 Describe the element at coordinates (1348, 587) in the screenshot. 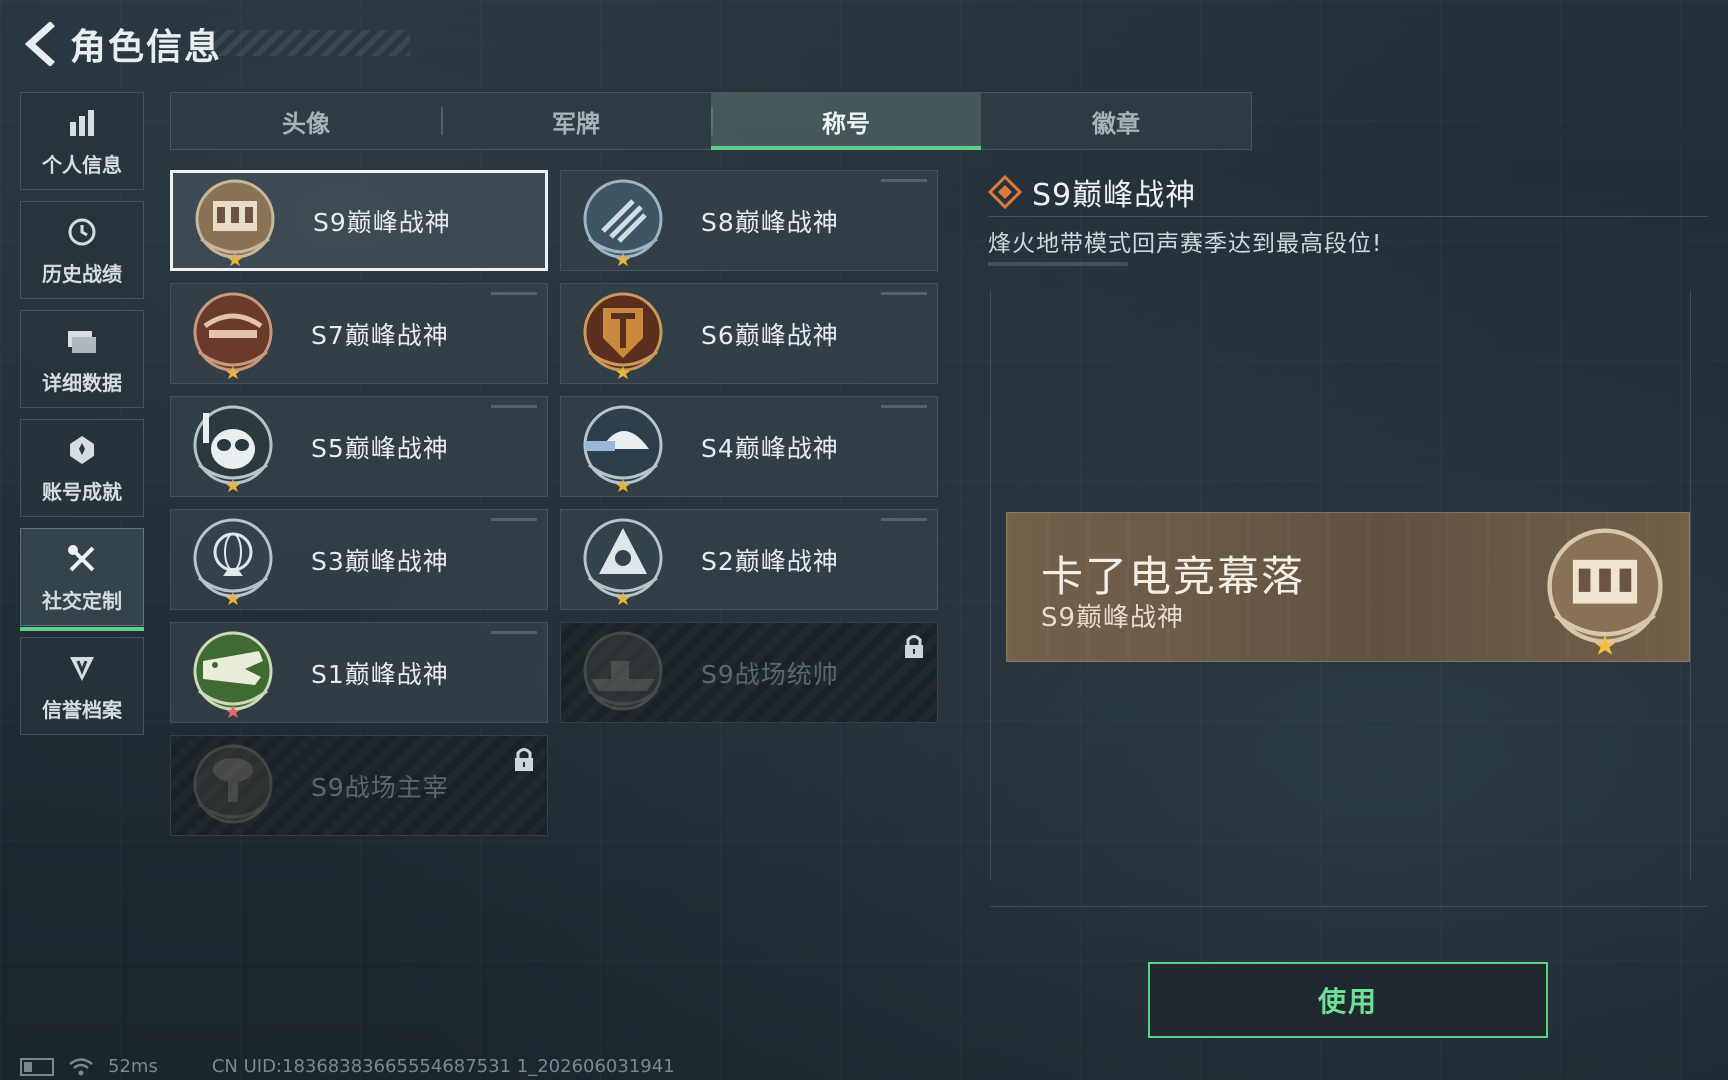

I see `title-preview-banner: 卡了电竞幕落 S9巅峰战神` at that location.